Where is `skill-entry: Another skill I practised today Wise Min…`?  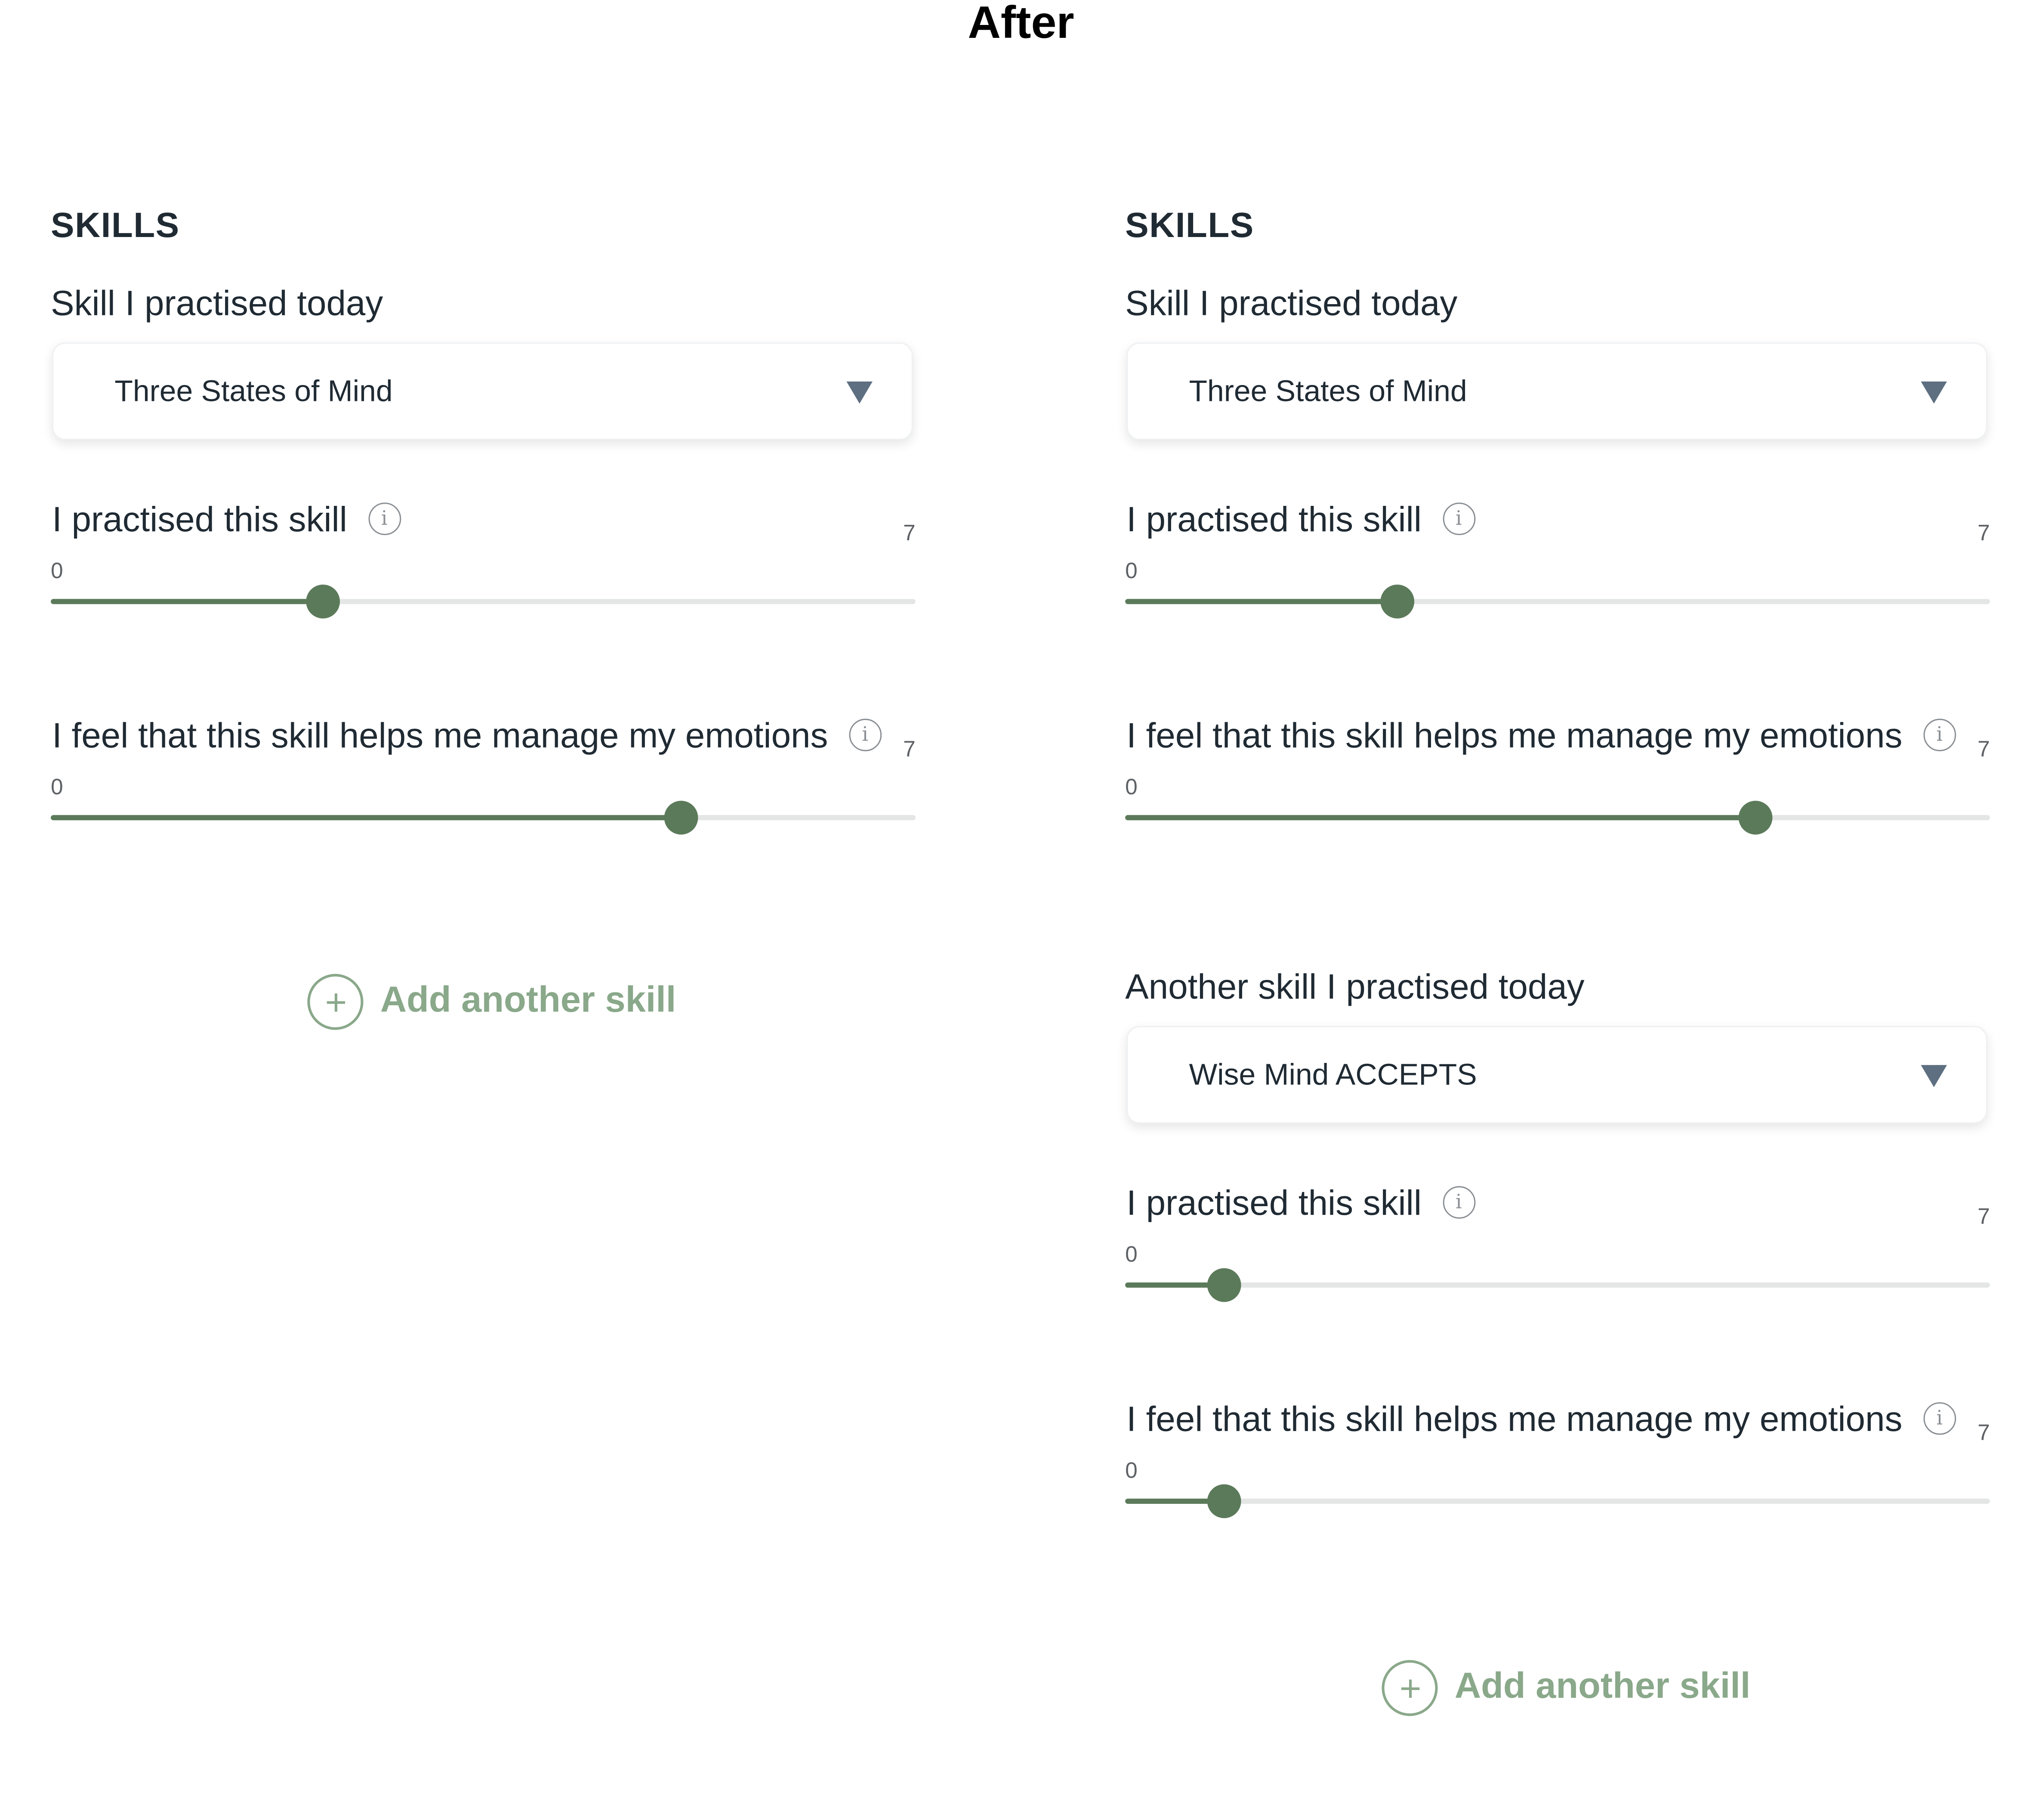
skill-entry: Another skill I practised today Wise Min… is located at coordinates (1558, 1260).